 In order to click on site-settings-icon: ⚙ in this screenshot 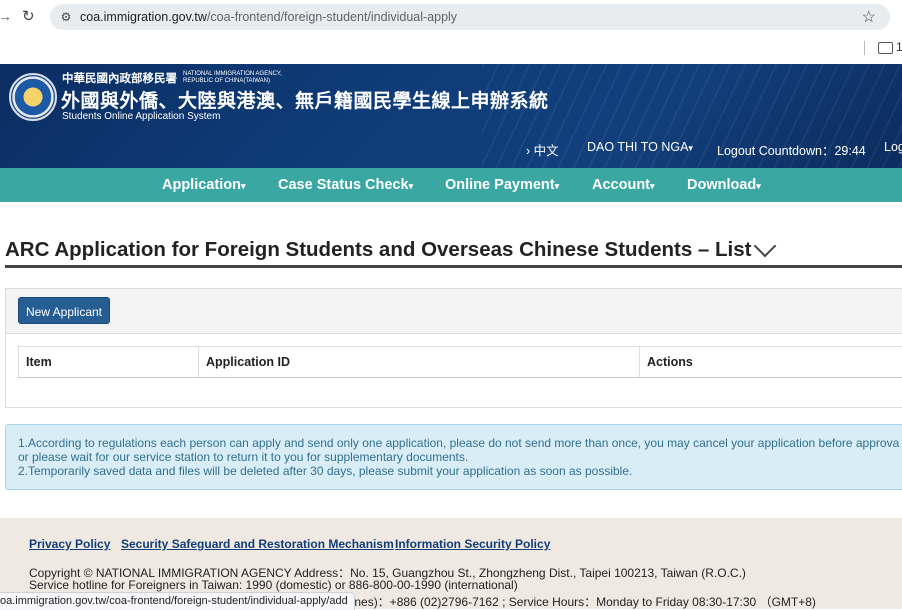, I will do `click(66, 17)`.